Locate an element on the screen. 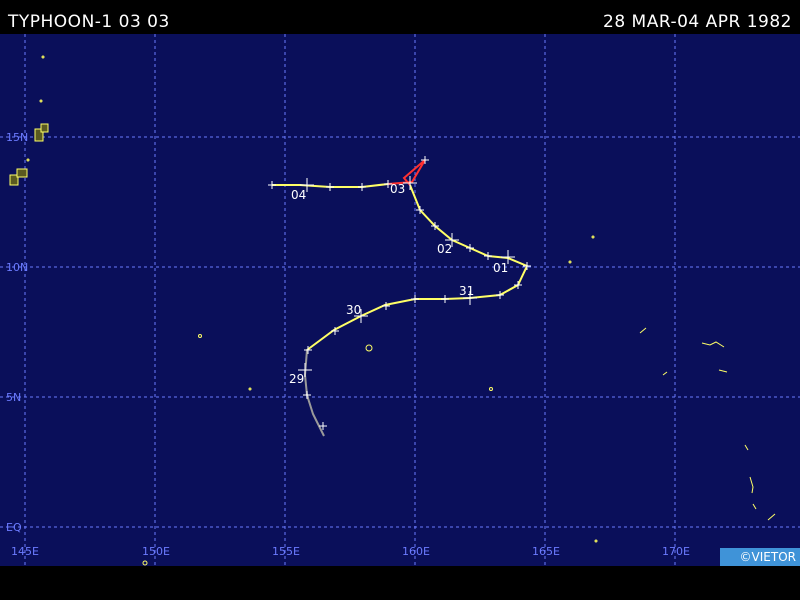 The width and height of the screenshot is (800, 600). lat-label-eq: EQ is located at coordinates (14, 527).